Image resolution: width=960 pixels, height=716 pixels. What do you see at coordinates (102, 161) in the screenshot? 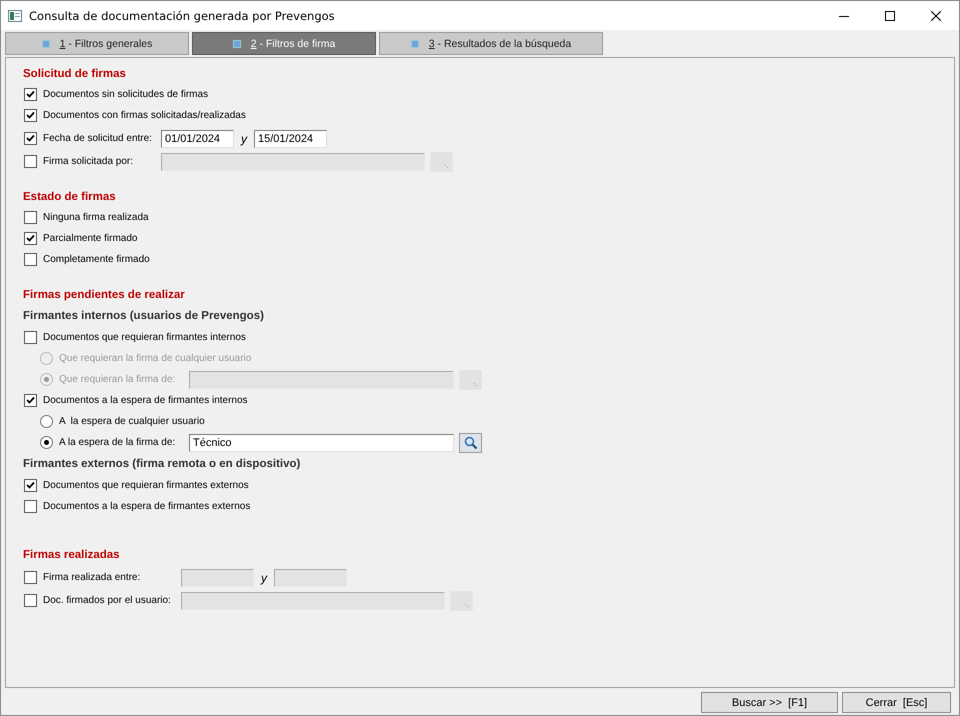
I see `checkbox-label: Firma solicitada por:` at bounding box center [102, 161].